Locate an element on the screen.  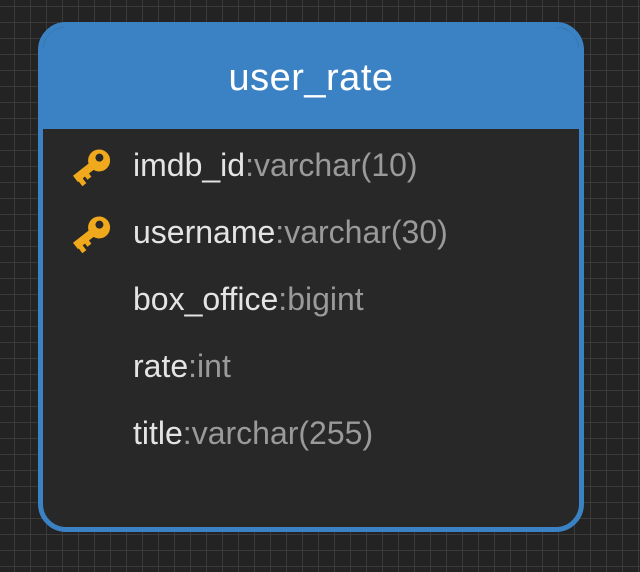
column-row-imdb-id: imdb_id: varchar(10) is located at coordinates (311, 165).